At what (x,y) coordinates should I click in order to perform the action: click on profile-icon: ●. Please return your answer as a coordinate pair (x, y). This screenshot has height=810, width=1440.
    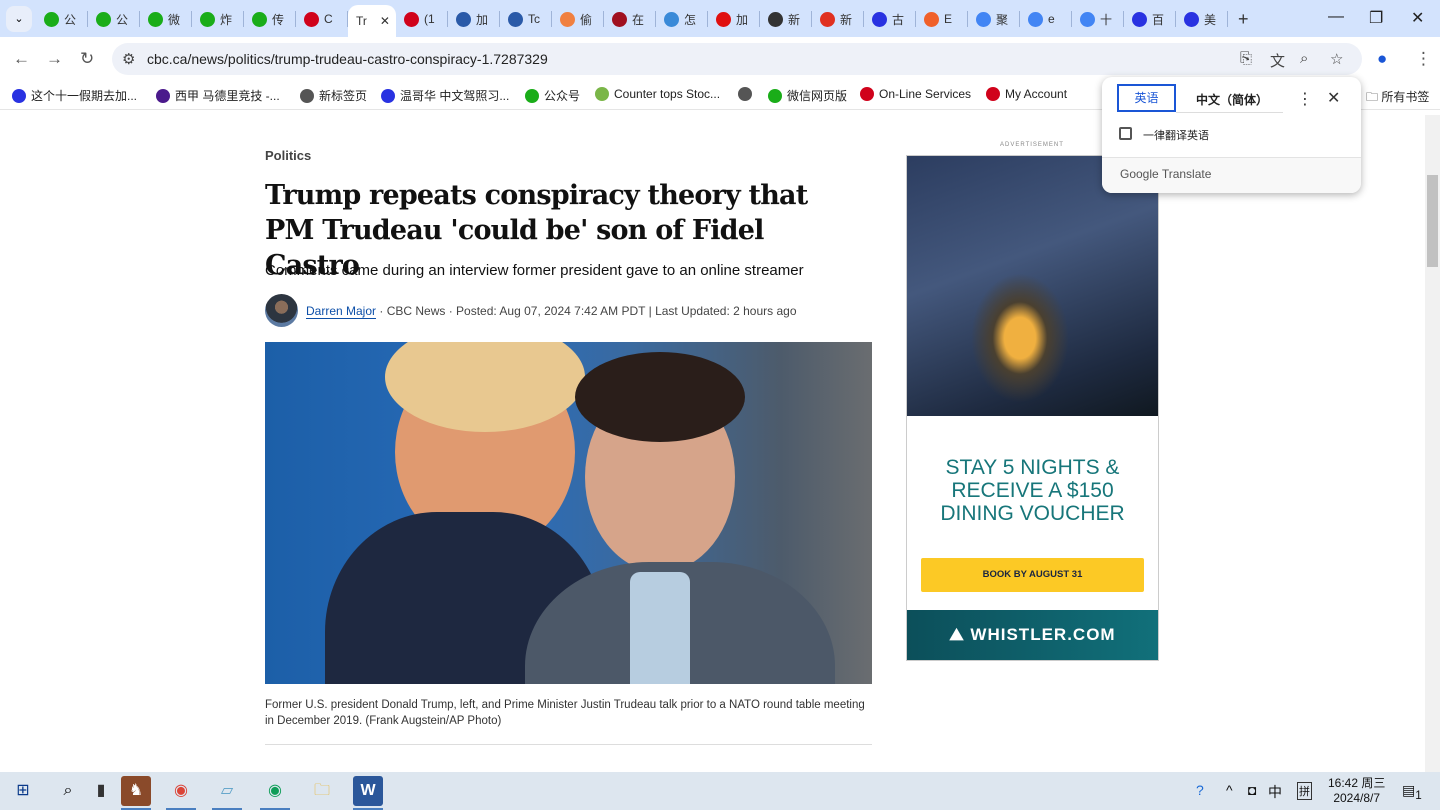
    Looking at the image, I should click on (1382, 59).